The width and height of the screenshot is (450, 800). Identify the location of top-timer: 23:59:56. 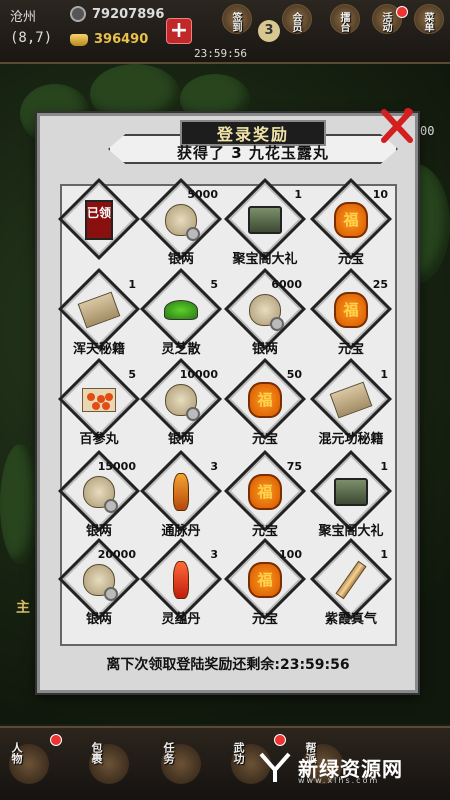
(220, 53).